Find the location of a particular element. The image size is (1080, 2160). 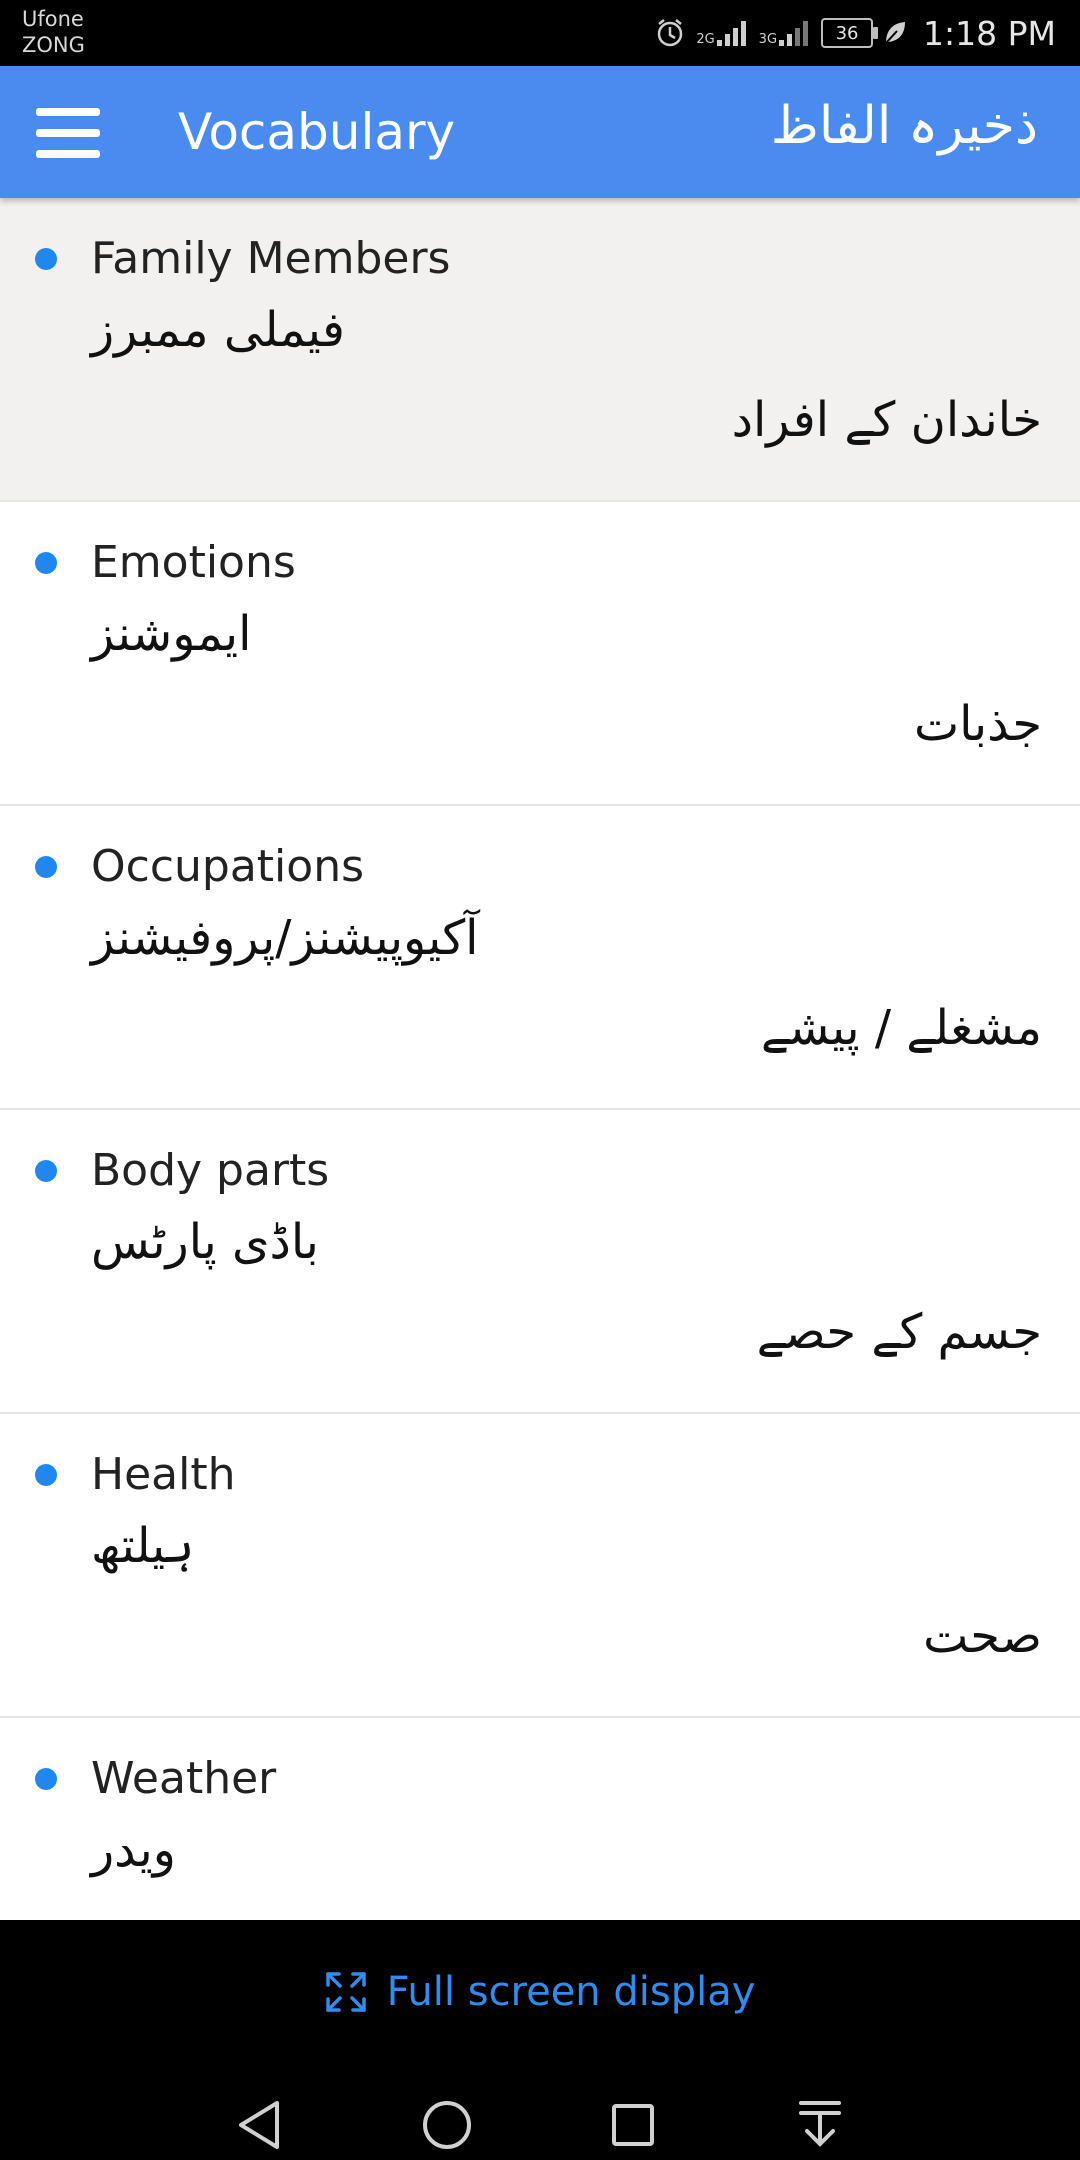

item-title-urdu: جسم کے حصے is located at coordinates (899, 1332).